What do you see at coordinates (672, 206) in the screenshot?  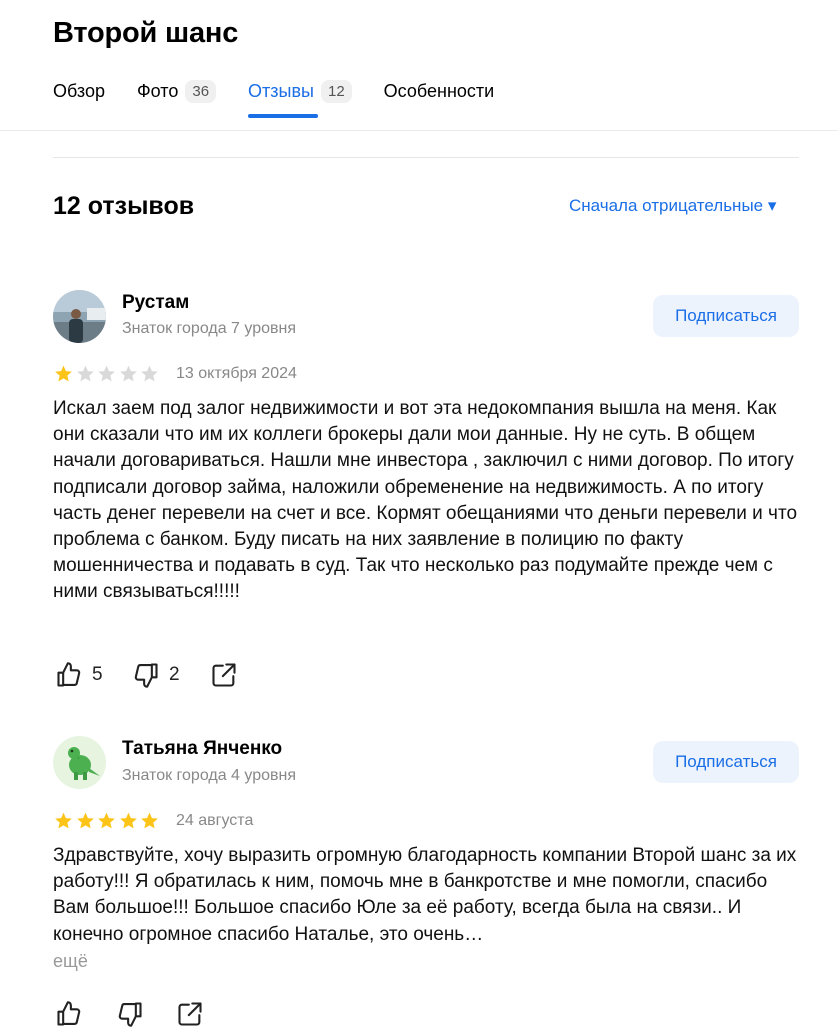 I see `sort-dropdown: Сначала отрицательные ▾` at bounding box center [672, 206].